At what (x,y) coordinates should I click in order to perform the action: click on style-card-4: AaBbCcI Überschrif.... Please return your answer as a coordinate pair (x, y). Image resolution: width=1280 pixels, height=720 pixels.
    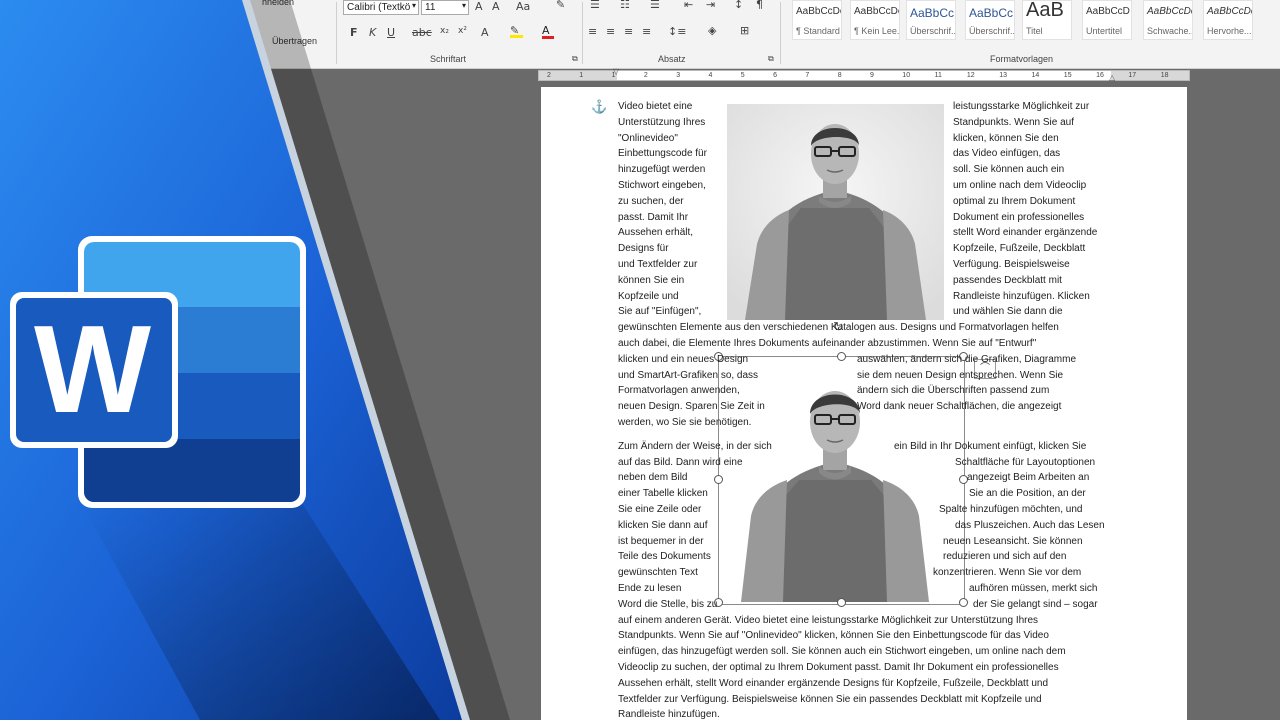
    Looking at the image, I should click on (990, 20).